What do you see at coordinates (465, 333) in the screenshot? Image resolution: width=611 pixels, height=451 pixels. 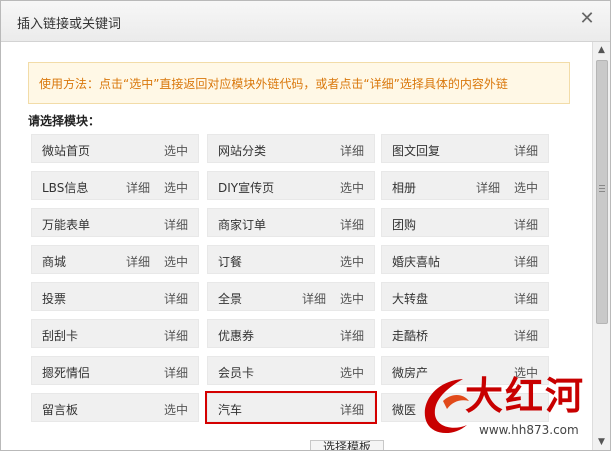 I see `module-cell: 走酷桥 详细` at bounding box center [465, 333].